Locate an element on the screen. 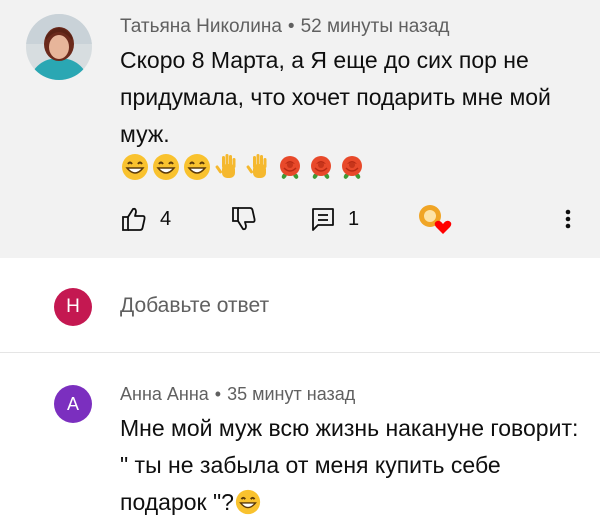  like-button: 4 is located at coordinates (145, 219).